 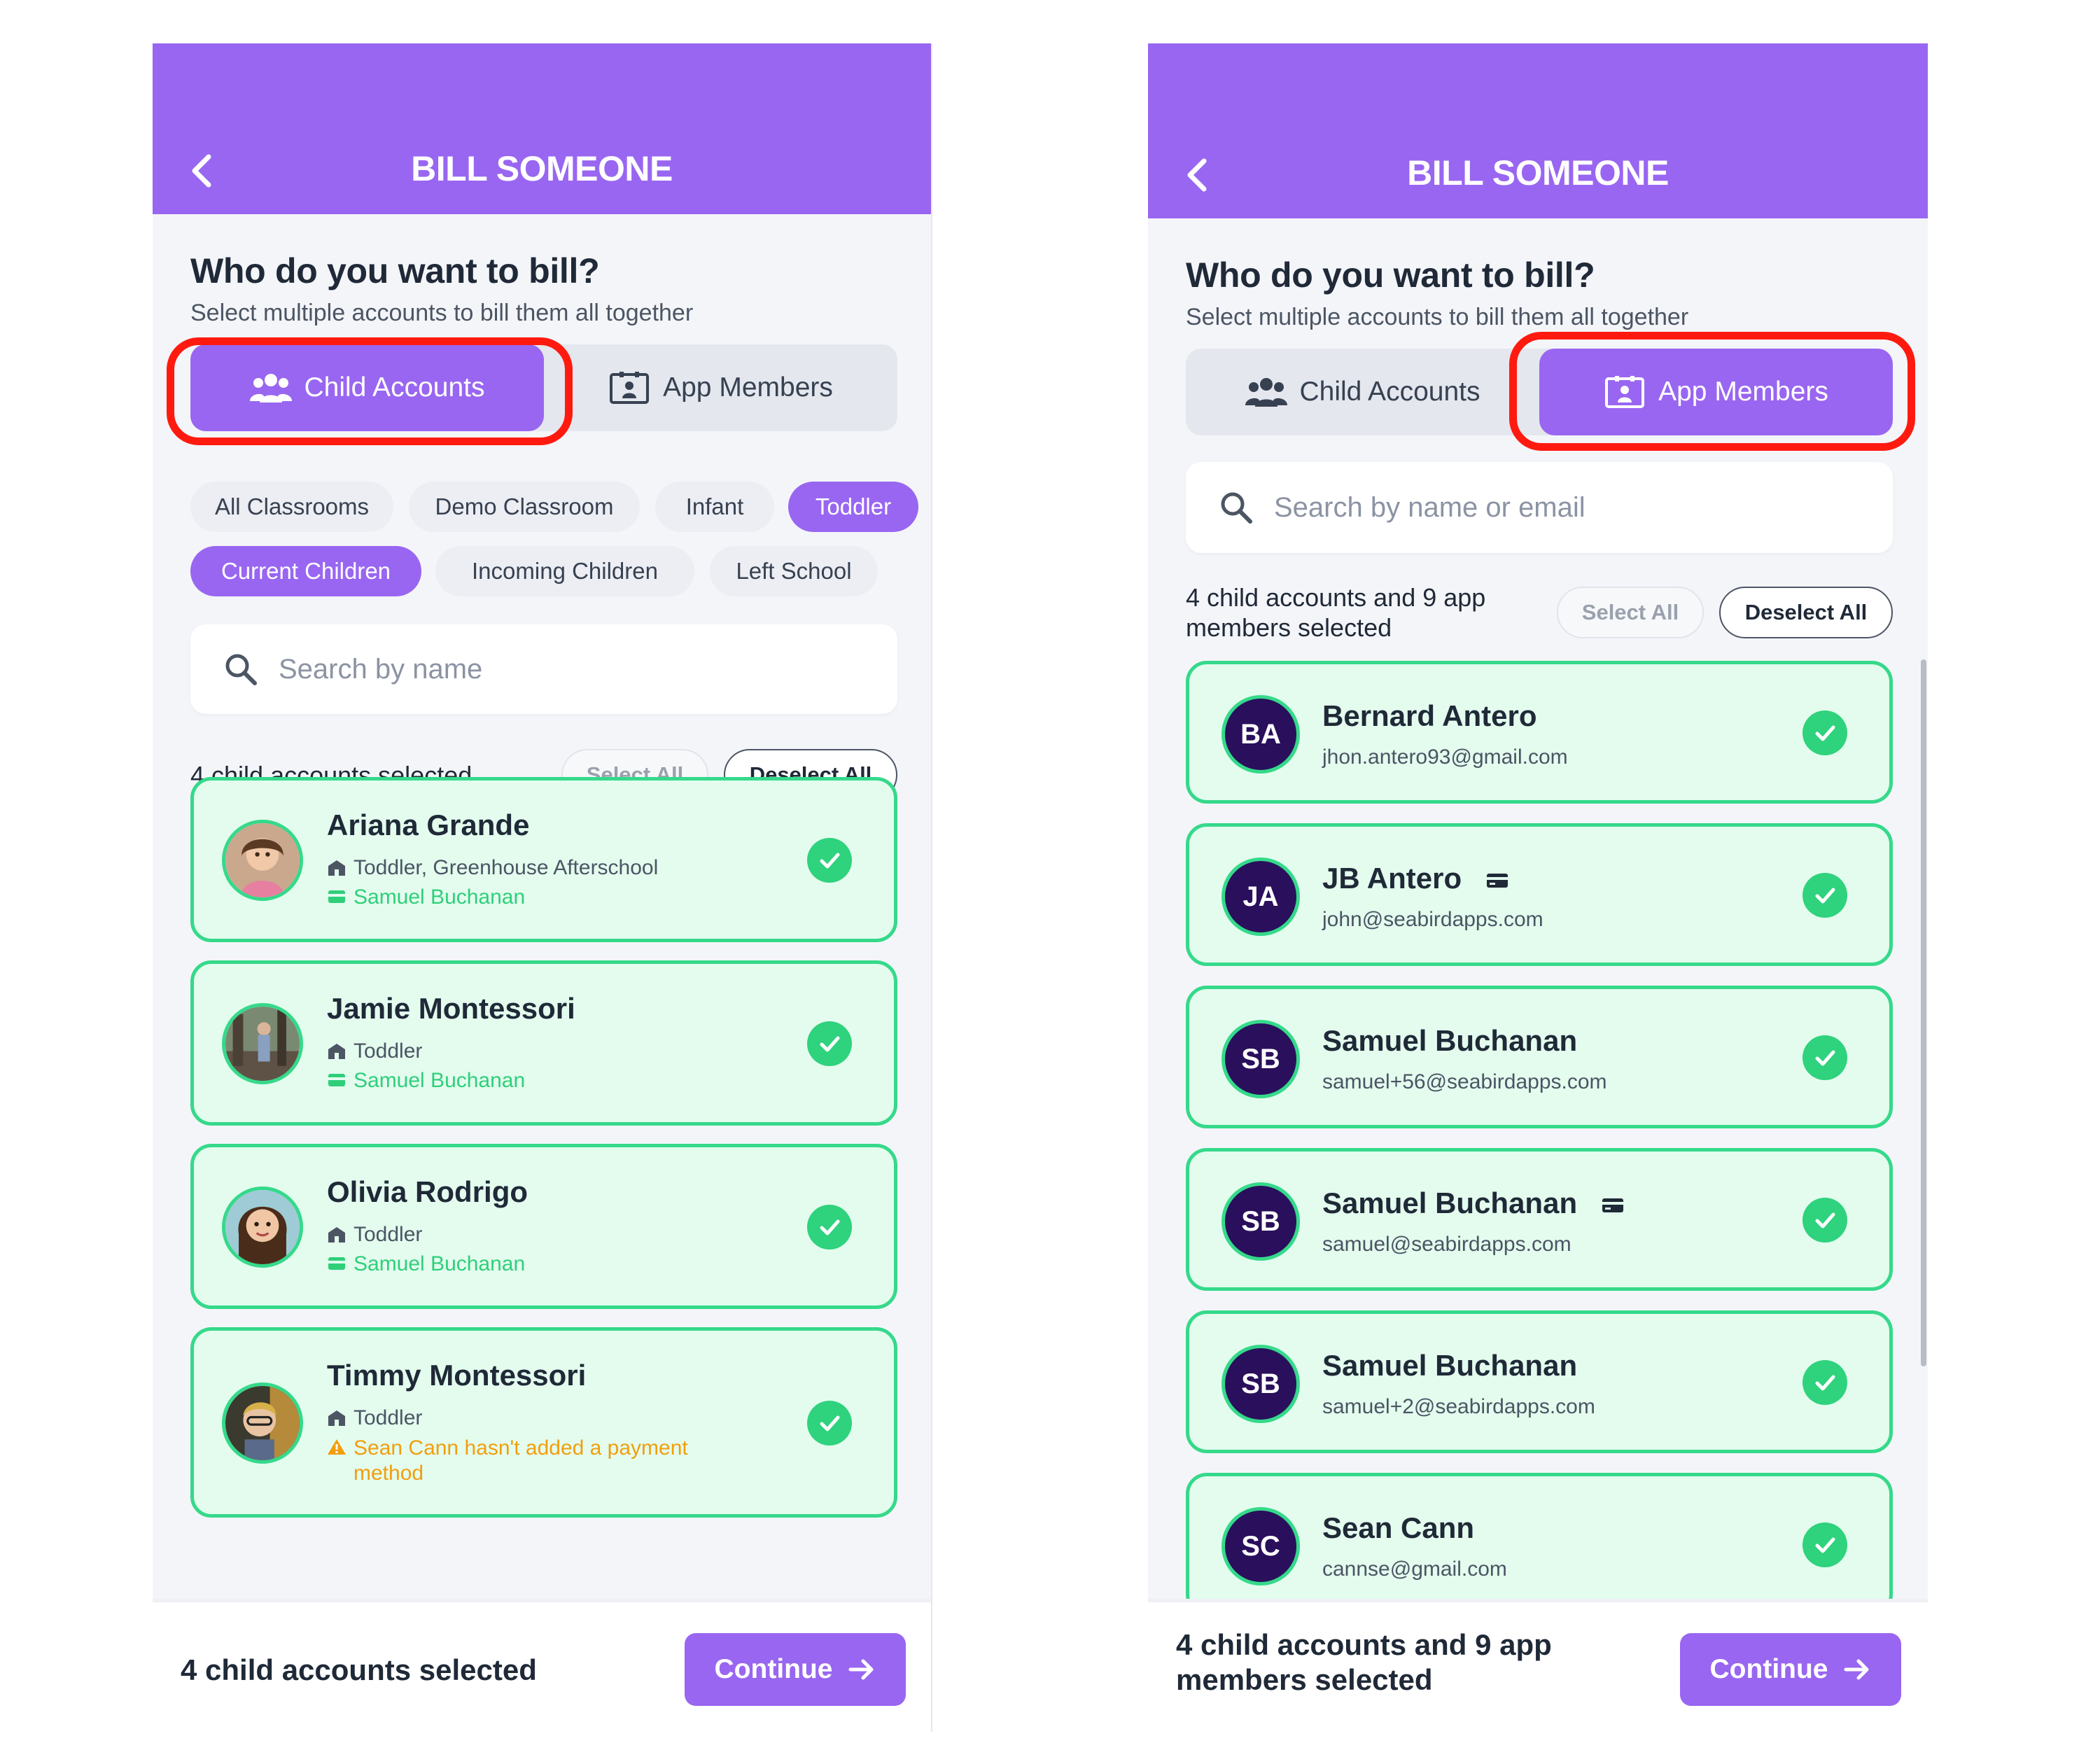 I want to click on filter-chip-current-children: Current Children, so click(x=305, y=571).